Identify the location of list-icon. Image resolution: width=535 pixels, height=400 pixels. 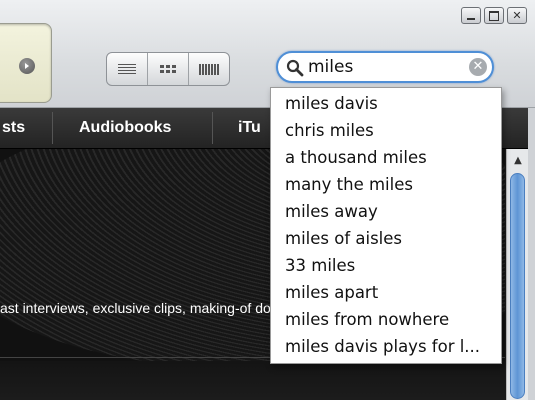
(127, 69).